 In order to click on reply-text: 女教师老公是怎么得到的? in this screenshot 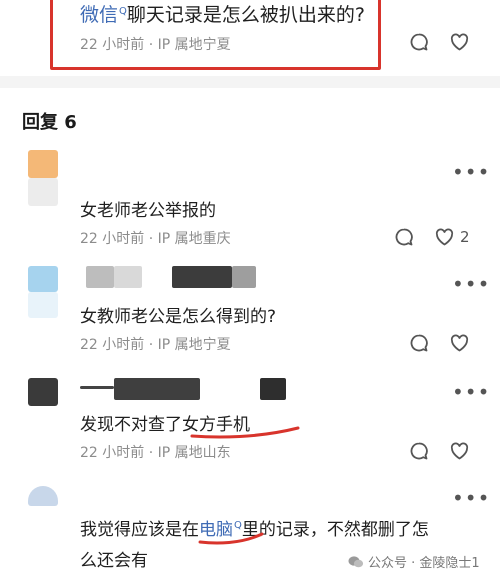, I will do `click(178, 317)`.